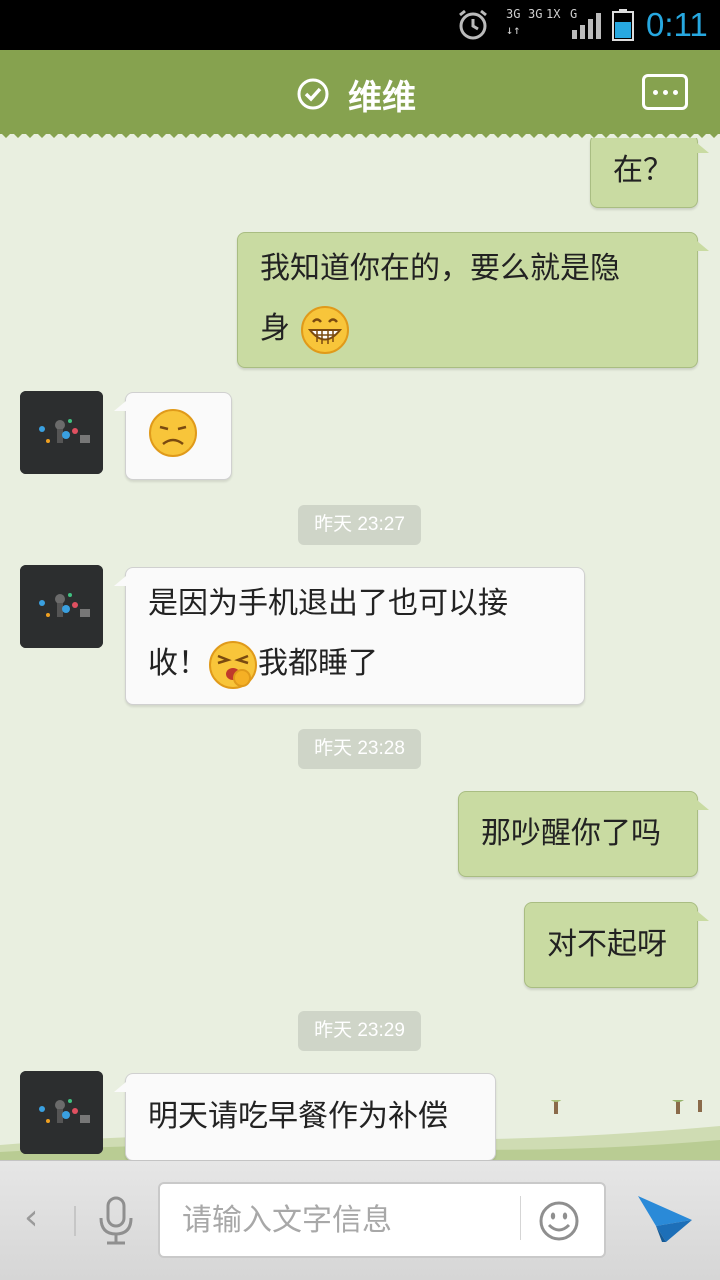 This screenshot has height=1280, width=720. I want to click on clock: 0:11, so click(677, 24).